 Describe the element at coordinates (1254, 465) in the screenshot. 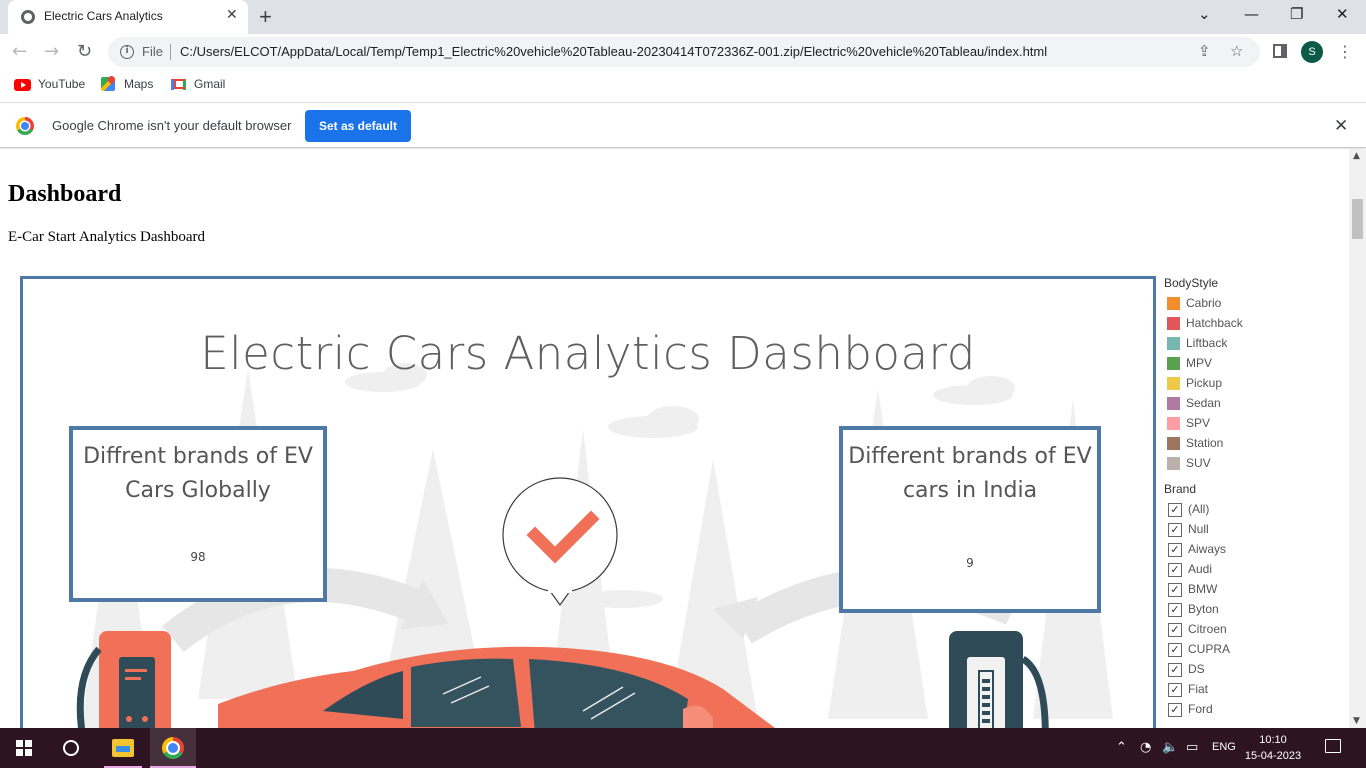

I see `legend-item: SUV` at that location.